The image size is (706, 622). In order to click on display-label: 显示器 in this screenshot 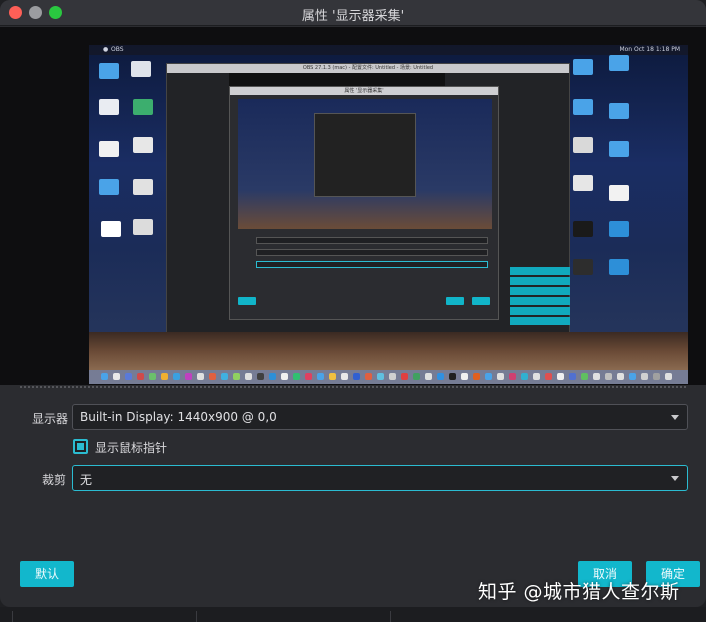, I will do `click(50, 419)`.